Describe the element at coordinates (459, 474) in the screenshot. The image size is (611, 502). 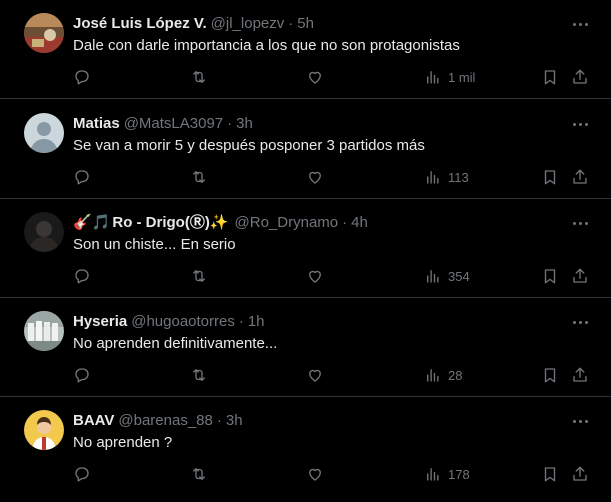
I see `views-count: 178` at that location.